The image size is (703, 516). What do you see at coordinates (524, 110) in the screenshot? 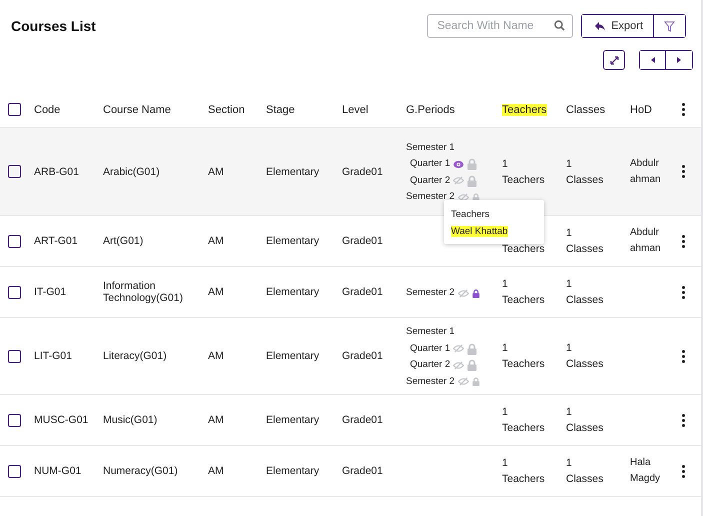
I see `column-header: Teachers` at bounding box center [524, 110].